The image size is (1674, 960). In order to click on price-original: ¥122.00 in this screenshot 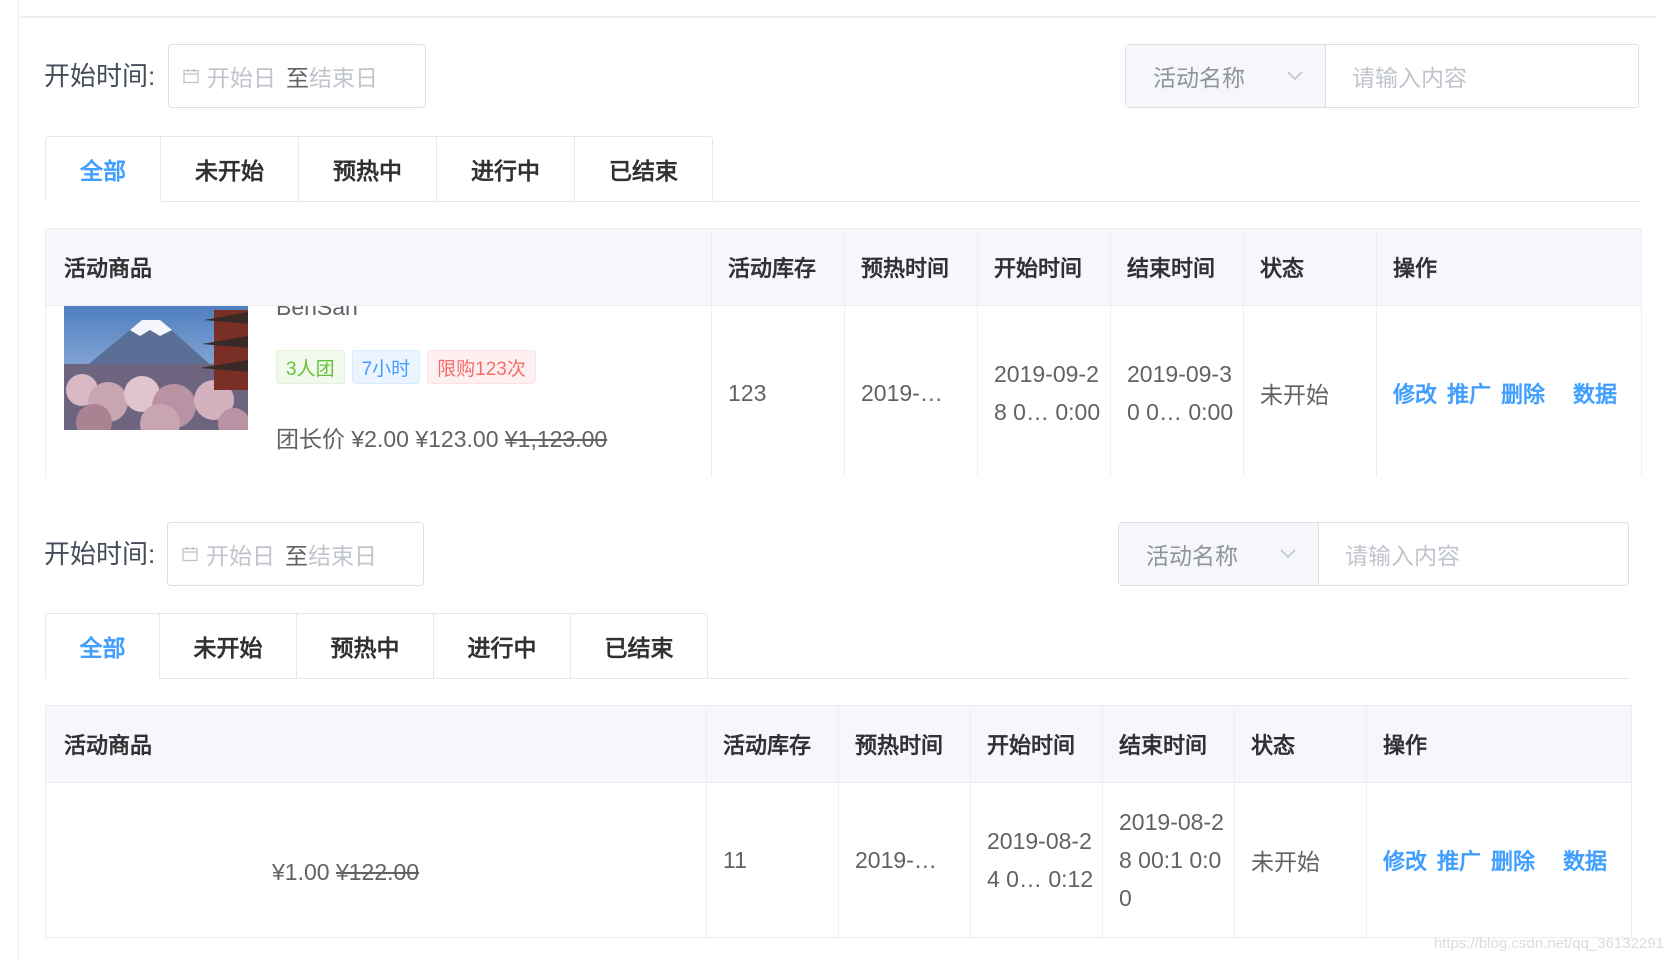, I will do `click(377, 872)`.